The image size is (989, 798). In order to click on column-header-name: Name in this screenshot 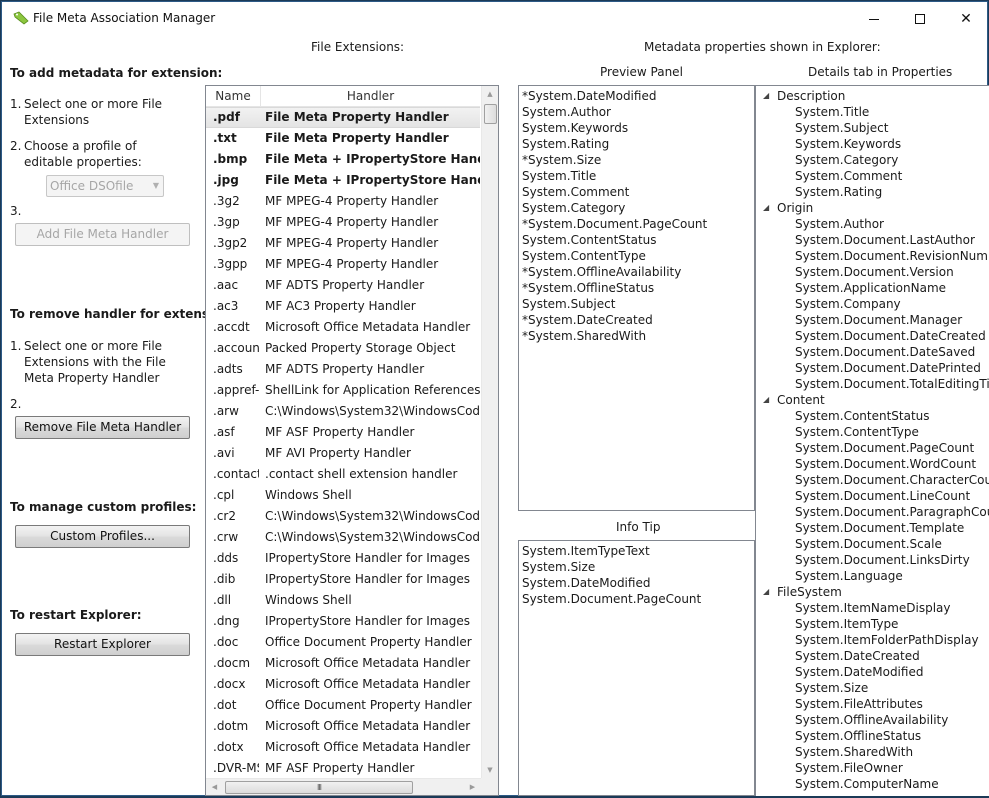, I will do `click(233, 96)`.